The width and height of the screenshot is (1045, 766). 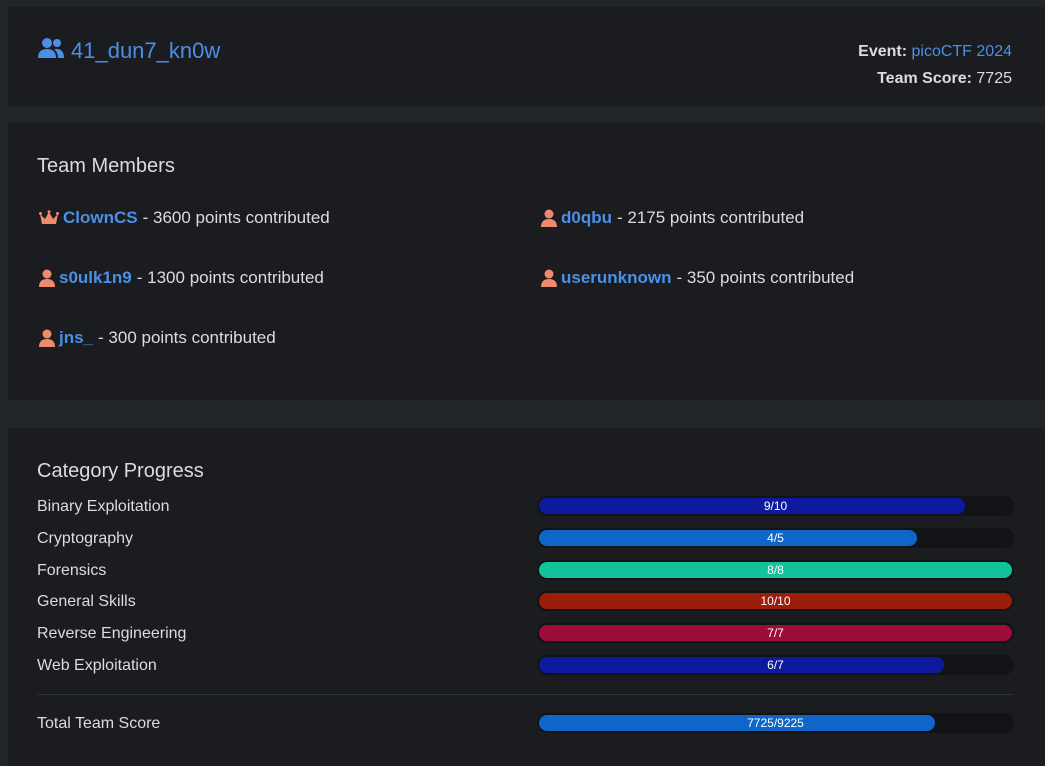 What do you see at coordinates (106, 166) in the screenshot?
I see `team-members-title: Team Members` at bounding box center [106, 166].